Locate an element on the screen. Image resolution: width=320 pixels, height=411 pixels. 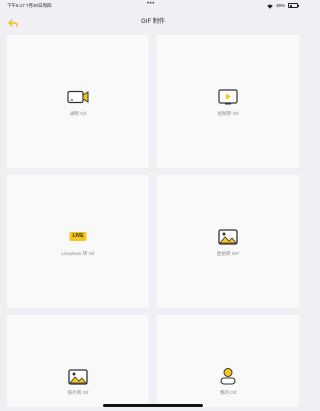
home-indicator is located at coordinates (153, 405).